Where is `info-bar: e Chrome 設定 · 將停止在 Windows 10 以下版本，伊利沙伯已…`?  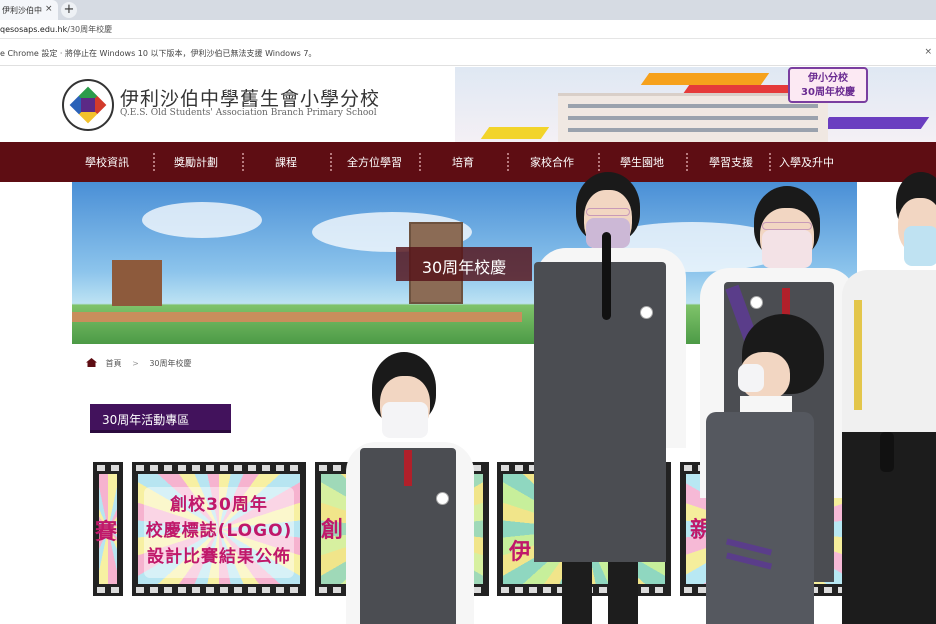
info-bar: e Chrome 設定 · 將停止在 Windows 10 以下版本，伊利沙伯已… is located at coordinates (468, 53).